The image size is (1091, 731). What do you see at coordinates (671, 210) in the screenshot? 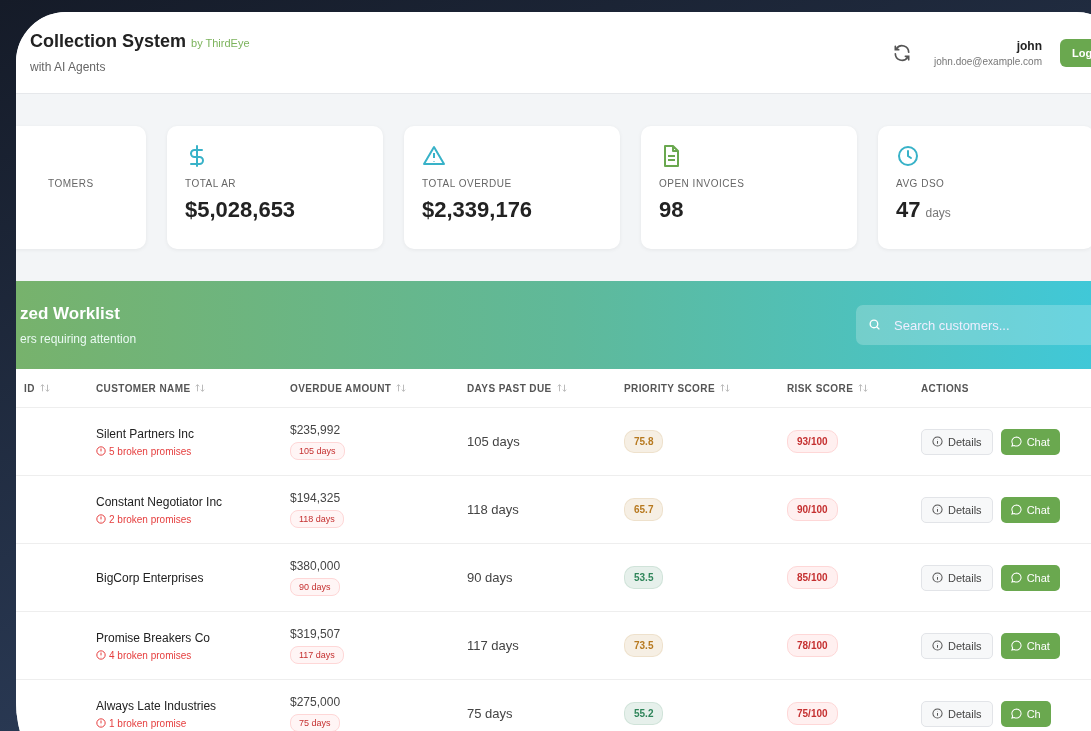
I see `stat-value: 98` at bounding box center [671, 210].